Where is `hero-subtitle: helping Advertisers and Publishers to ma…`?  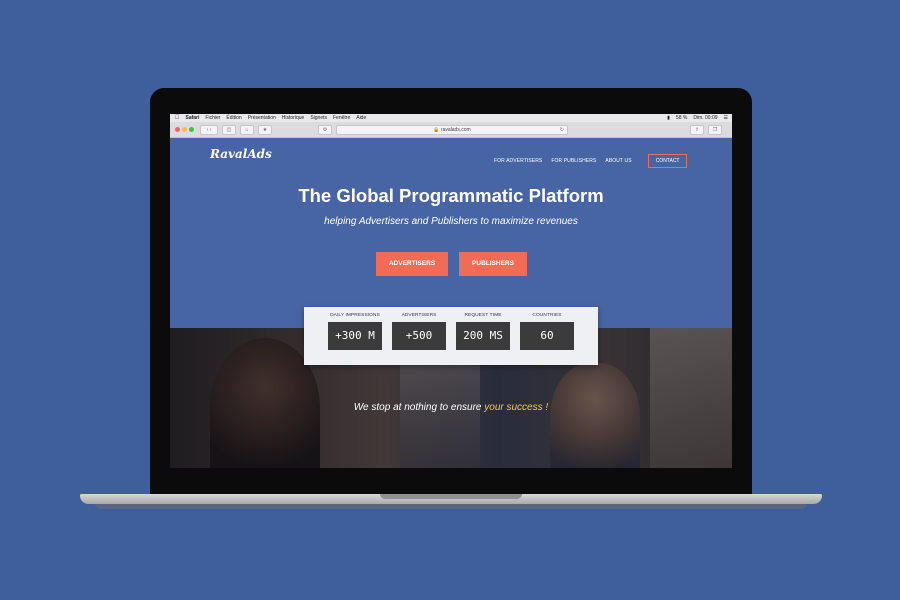
hero-subtitle: helping Advertisers and Publishers to ma… is located at coordinates (451, 221).